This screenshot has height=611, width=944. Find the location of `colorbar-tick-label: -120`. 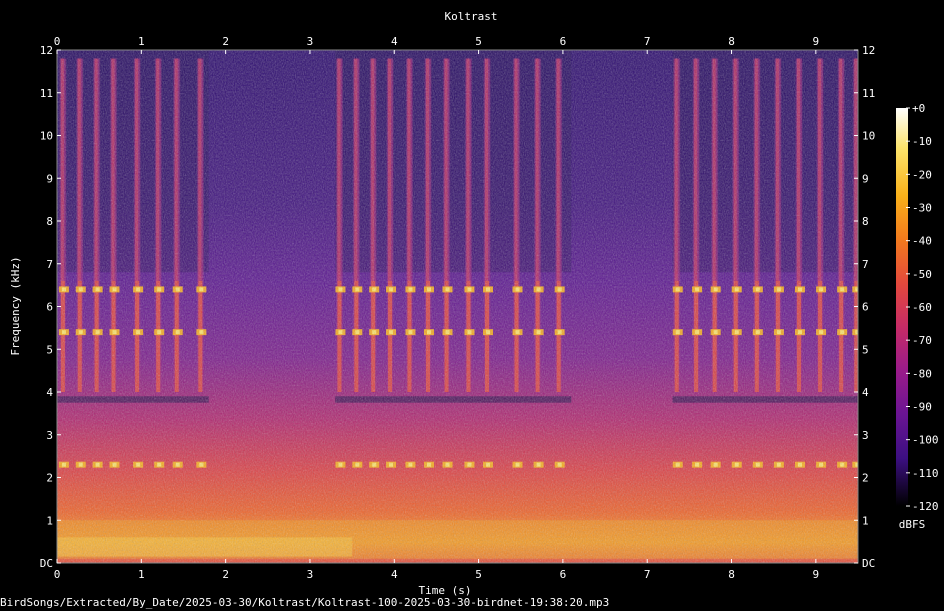

colorbar-tick-label: -120 is located at coordinates (925, 506).